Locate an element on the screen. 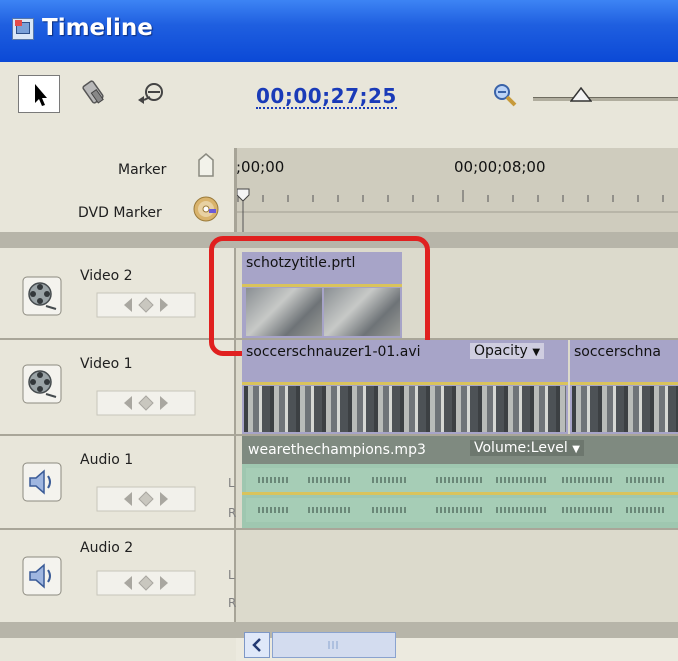 The width and height of the screenshot is (678, 661). clip-effect-dropdown: Opacity ▼ is located at coordinates (507, 351).